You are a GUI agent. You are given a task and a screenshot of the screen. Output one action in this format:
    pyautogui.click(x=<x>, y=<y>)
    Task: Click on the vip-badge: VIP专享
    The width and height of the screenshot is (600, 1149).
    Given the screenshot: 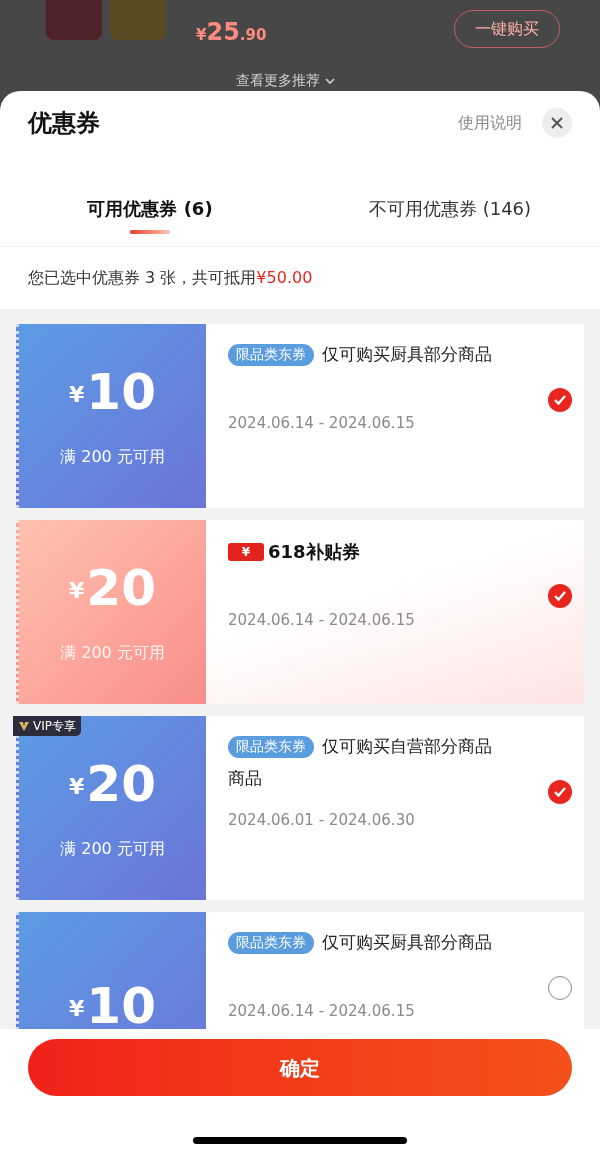 What is the action you would take?
    pyautogui.click(x=47, y=726)
    